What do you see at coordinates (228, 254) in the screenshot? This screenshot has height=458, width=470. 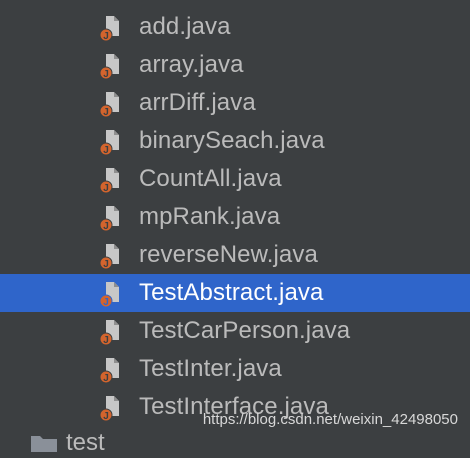 I see `file-name: reverseNew.java` at bounding box center [228, 254].